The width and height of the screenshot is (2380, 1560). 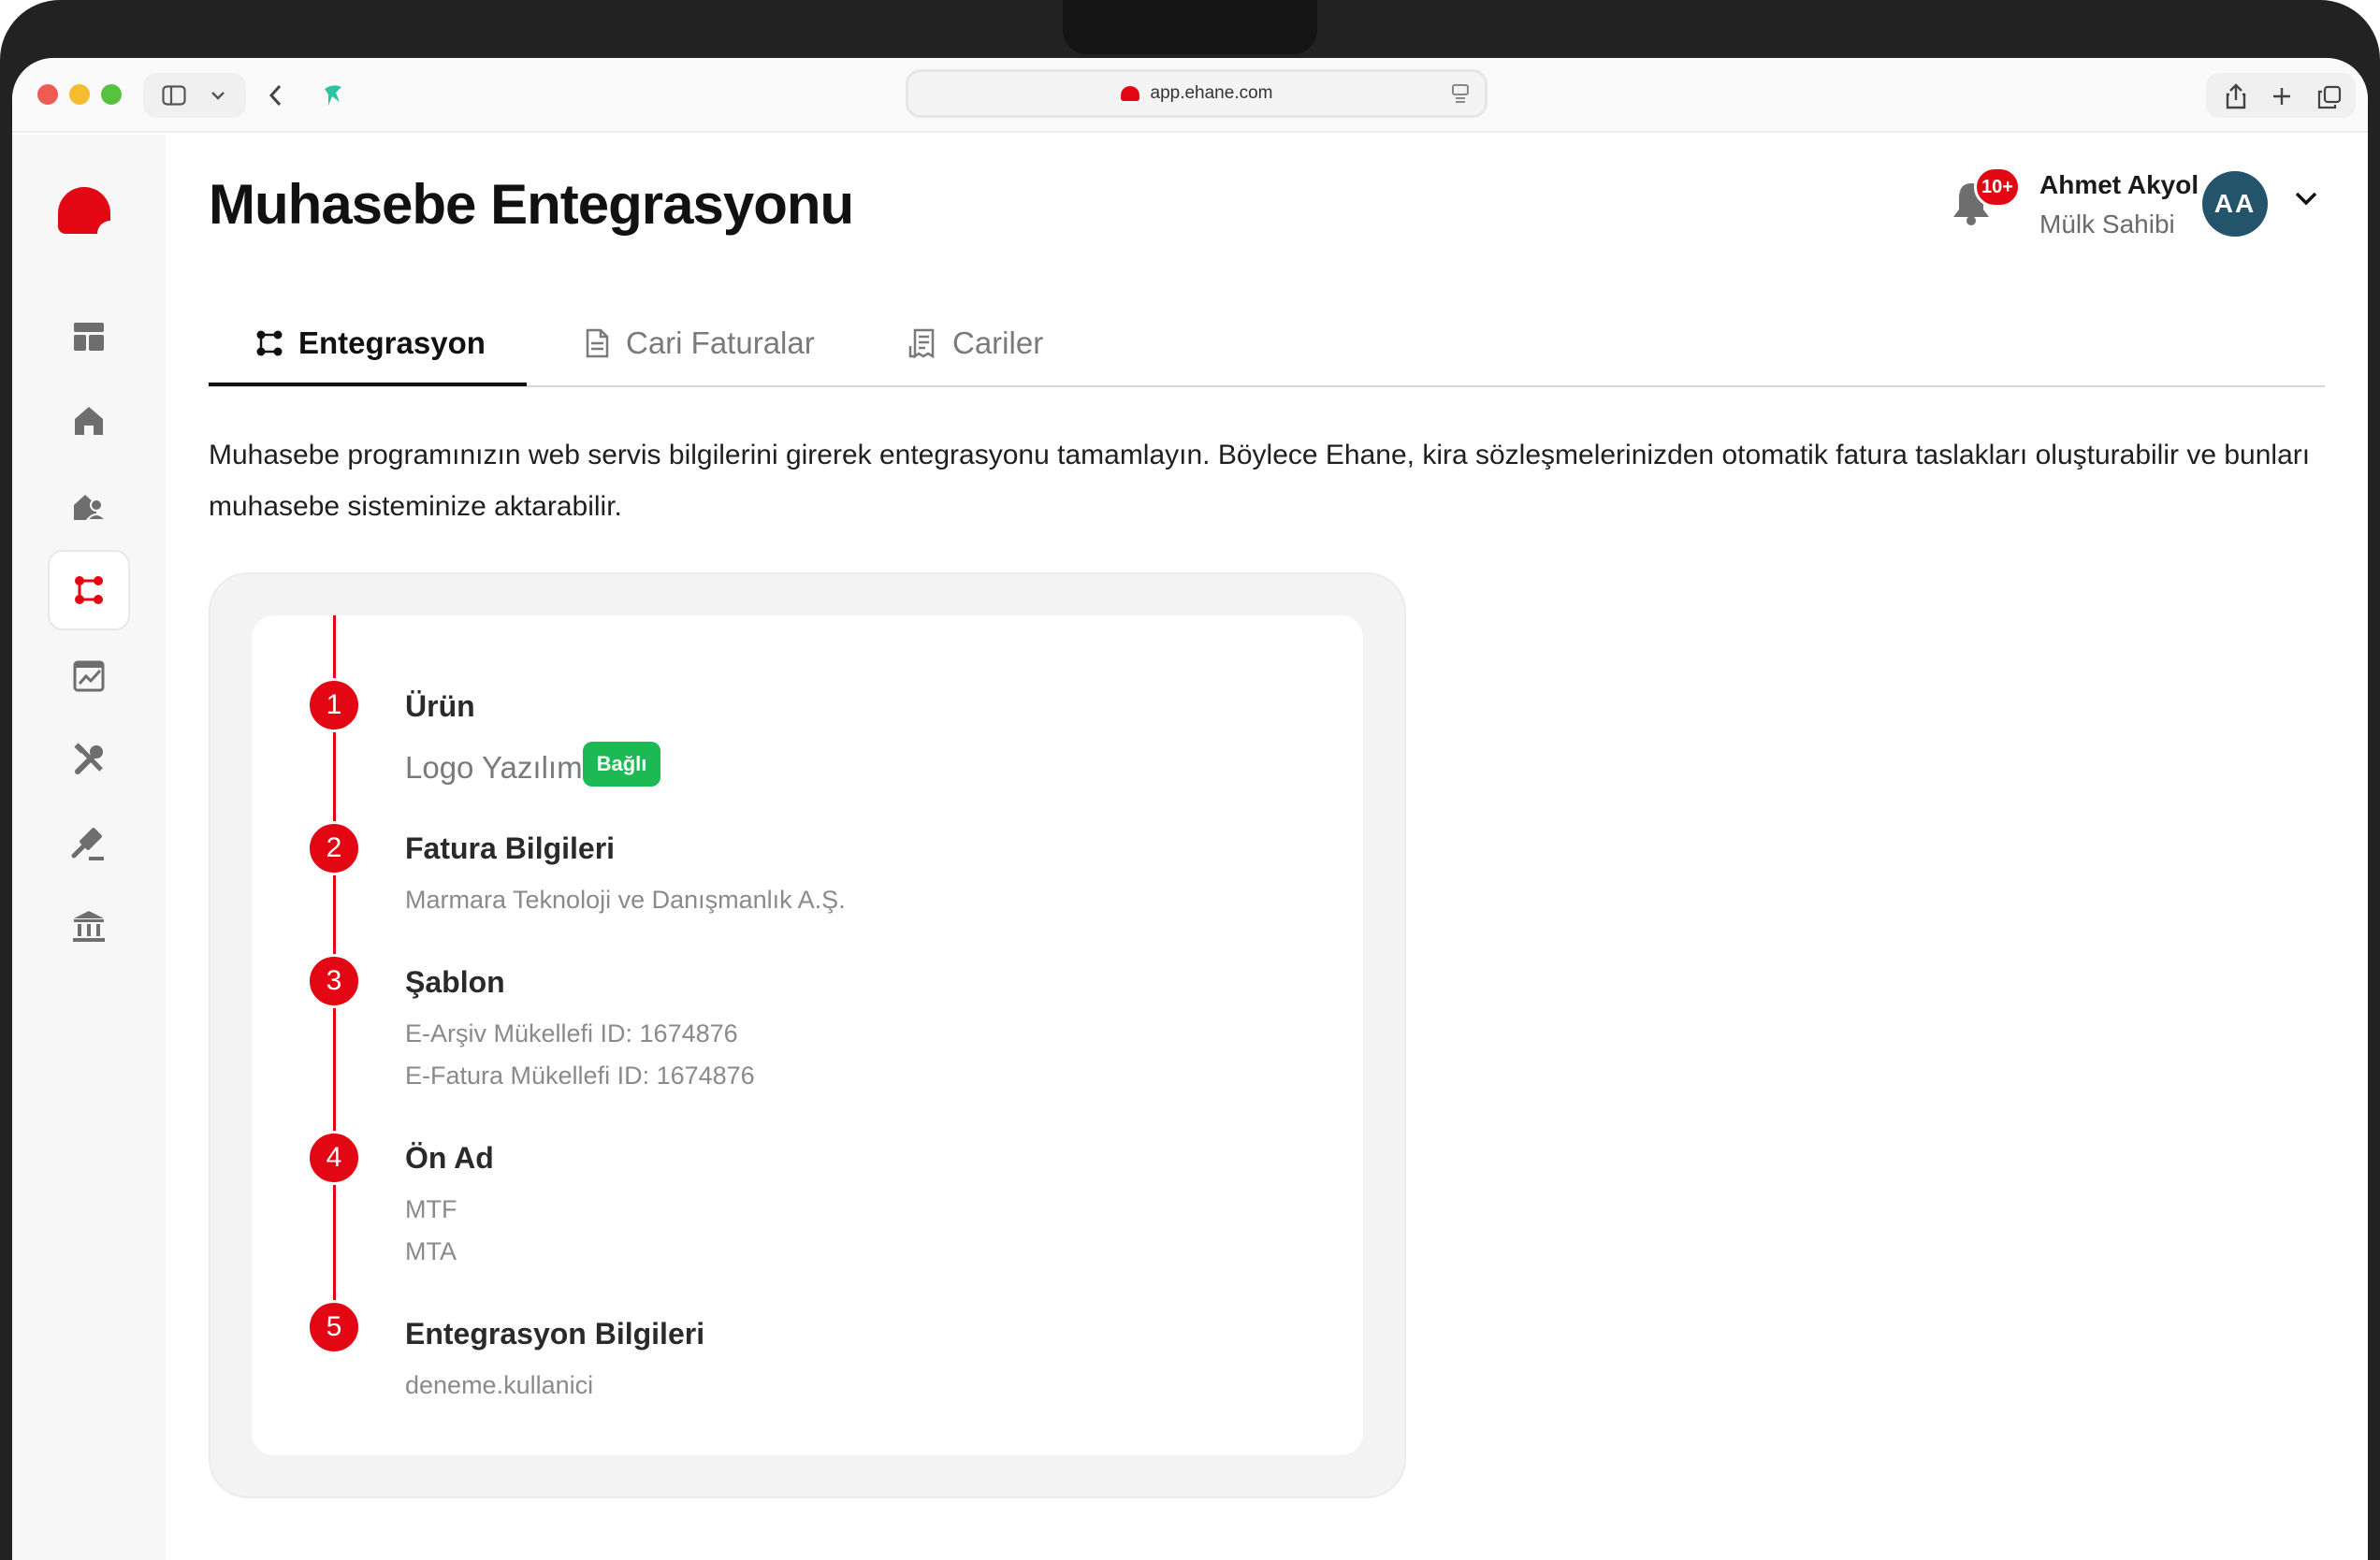 What do you see at coordinates (1190, 27) in the screenshot?
I see `camera-notch` at bounding box center [1190, 27].